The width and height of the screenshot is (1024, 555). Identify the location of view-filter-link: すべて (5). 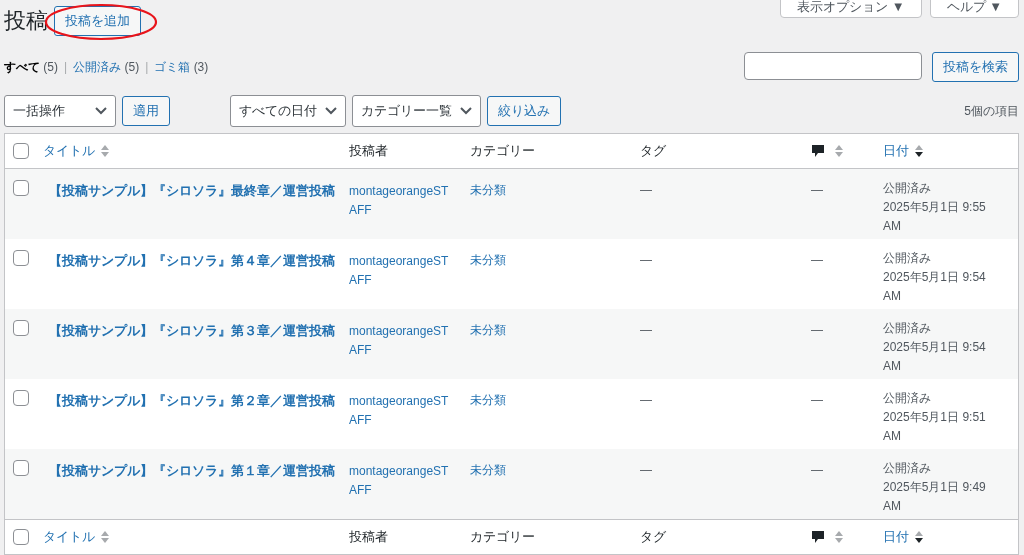
(31, 67).